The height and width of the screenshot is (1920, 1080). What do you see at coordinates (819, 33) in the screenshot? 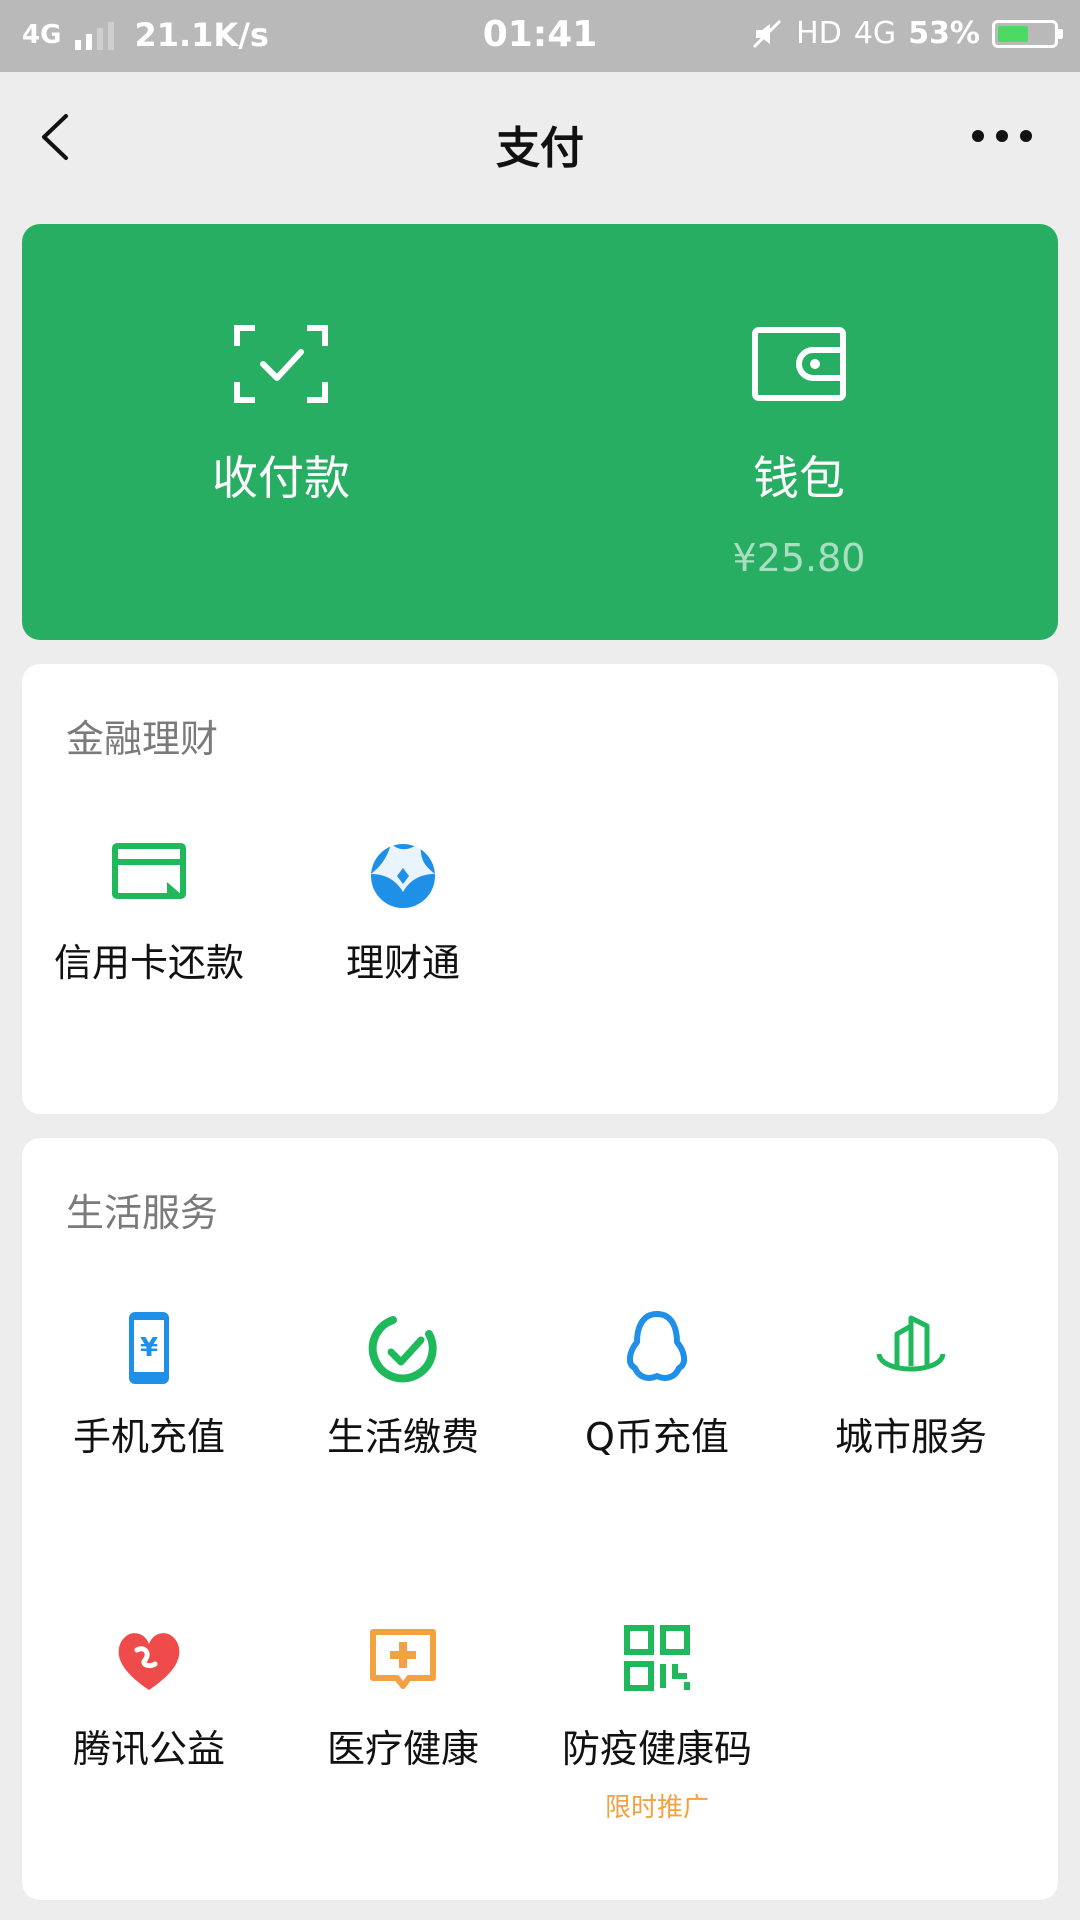
I see `hd-indicator: HD` at bounding box center [819, 33].